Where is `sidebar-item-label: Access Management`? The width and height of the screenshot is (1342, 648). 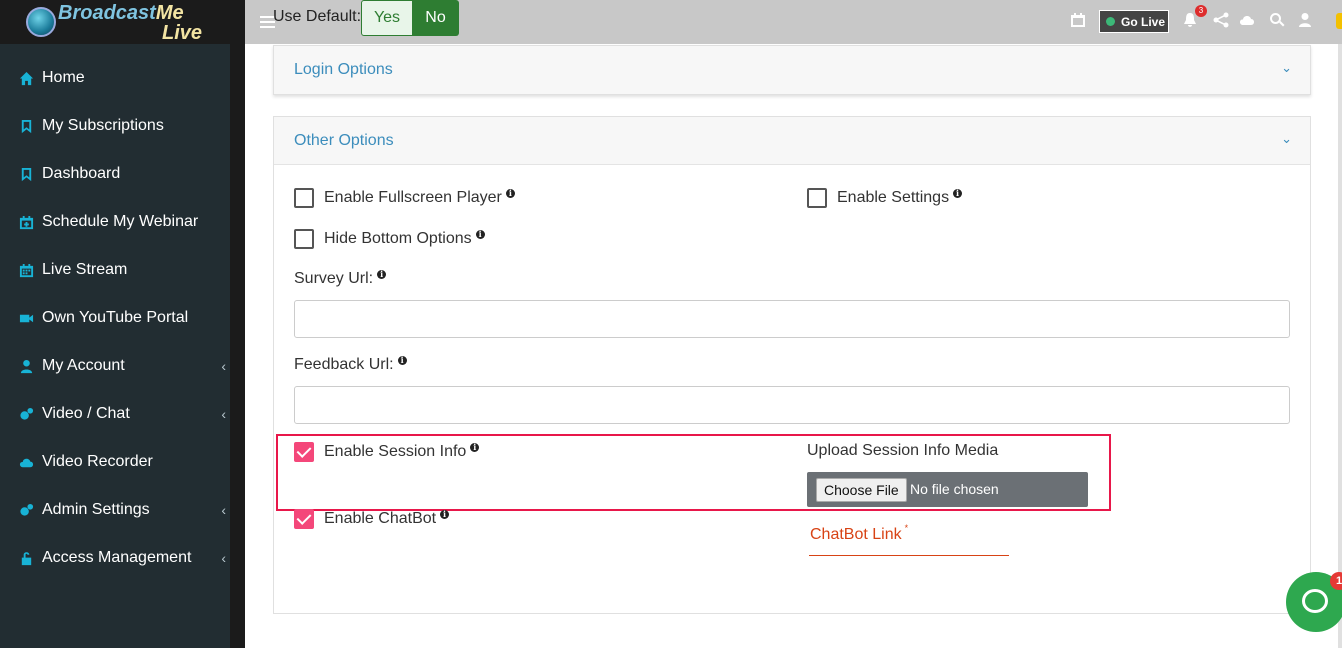
sidebar-item-label: Access Management is located at coordinates (117, 557).